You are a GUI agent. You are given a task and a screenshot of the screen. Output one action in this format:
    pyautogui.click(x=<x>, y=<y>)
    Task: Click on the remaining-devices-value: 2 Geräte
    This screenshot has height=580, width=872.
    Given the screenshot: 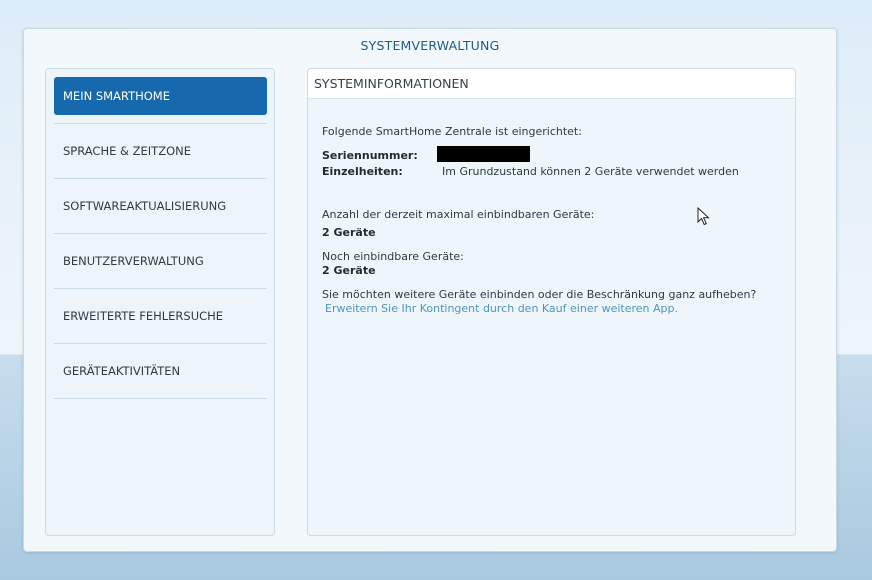 What is the action you would take?
    pyautogui.click(x=349, y=270)
    